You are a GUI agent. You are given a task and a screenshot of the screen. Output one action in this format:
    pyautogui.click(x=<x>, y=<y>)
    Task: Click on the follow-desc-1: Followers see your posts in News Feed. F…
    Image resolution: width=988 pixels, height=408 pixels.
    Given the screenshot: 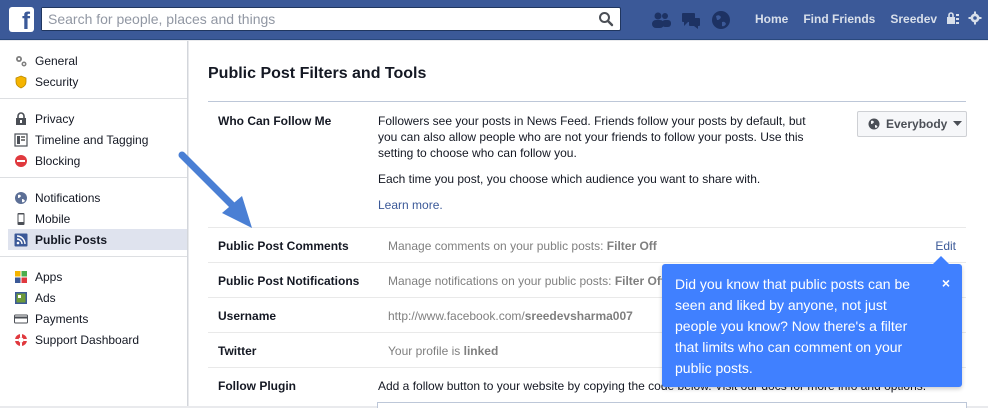 What is the action you would take?
    pyautogui.click(x=592, y=137)
    